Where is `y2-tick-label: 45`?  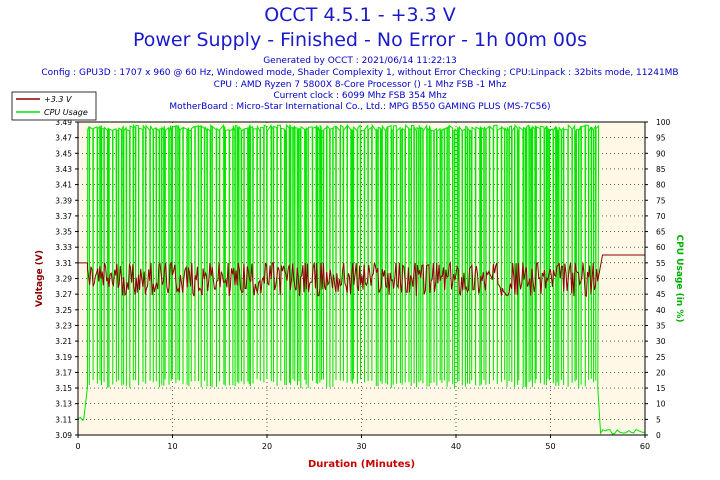 y2-tick-label: 45 is located at coordinates (661, 294).